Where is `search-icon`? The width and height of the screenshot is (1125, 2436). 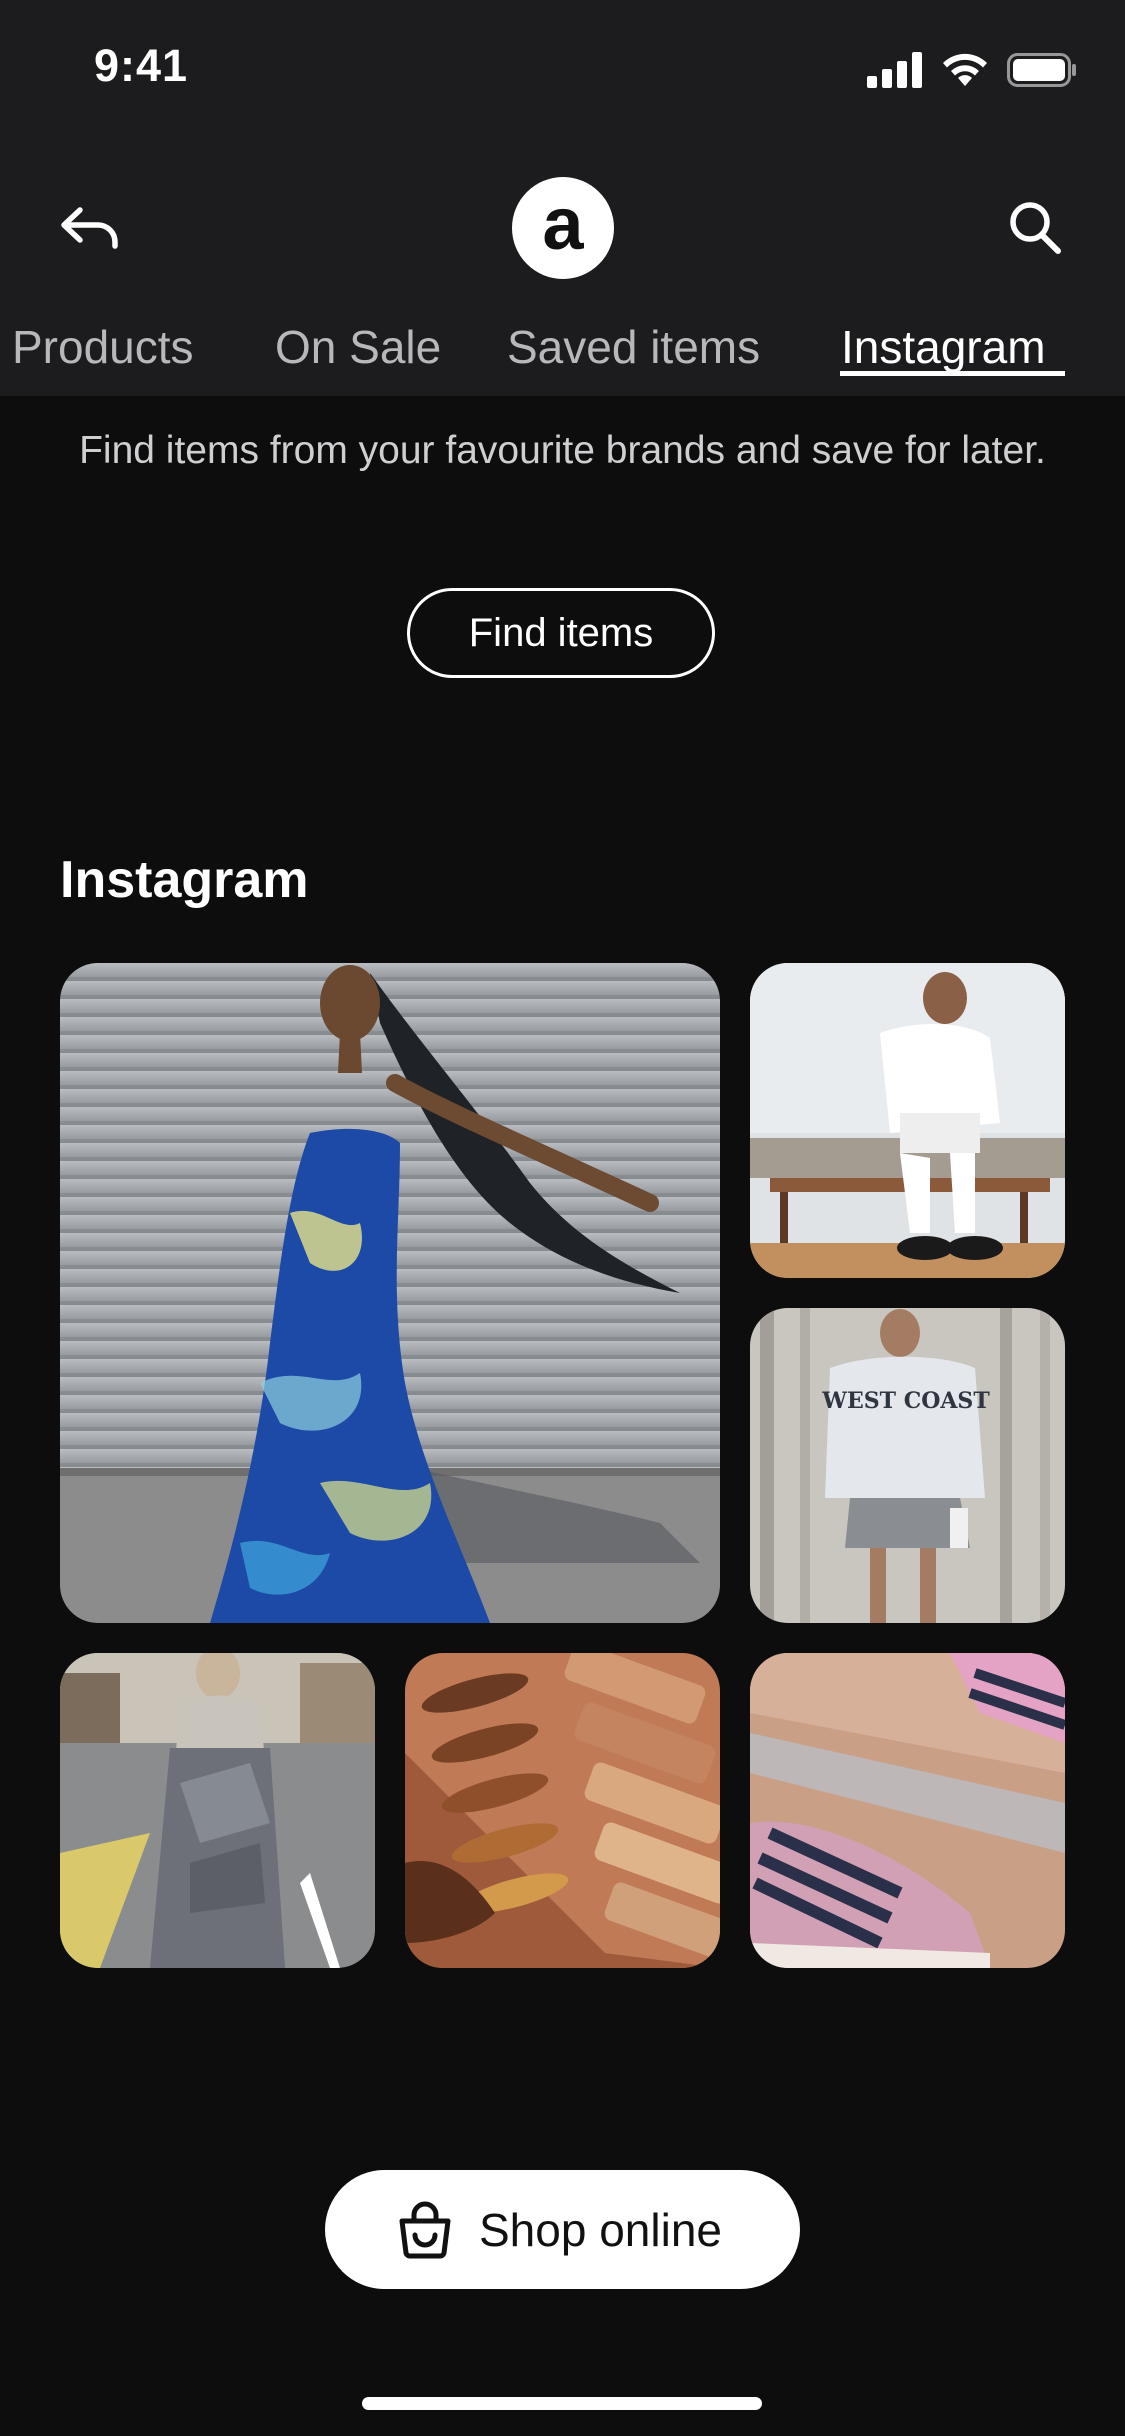 search-icon is located at coordinates (1035, 228).